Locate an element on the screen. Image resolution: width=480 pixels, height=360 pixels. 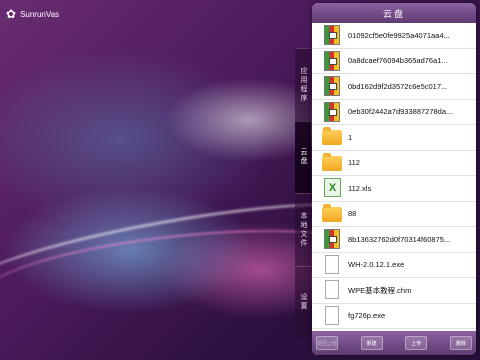
tab-local-files: 本地文件 is located at coordinates (303, 229).